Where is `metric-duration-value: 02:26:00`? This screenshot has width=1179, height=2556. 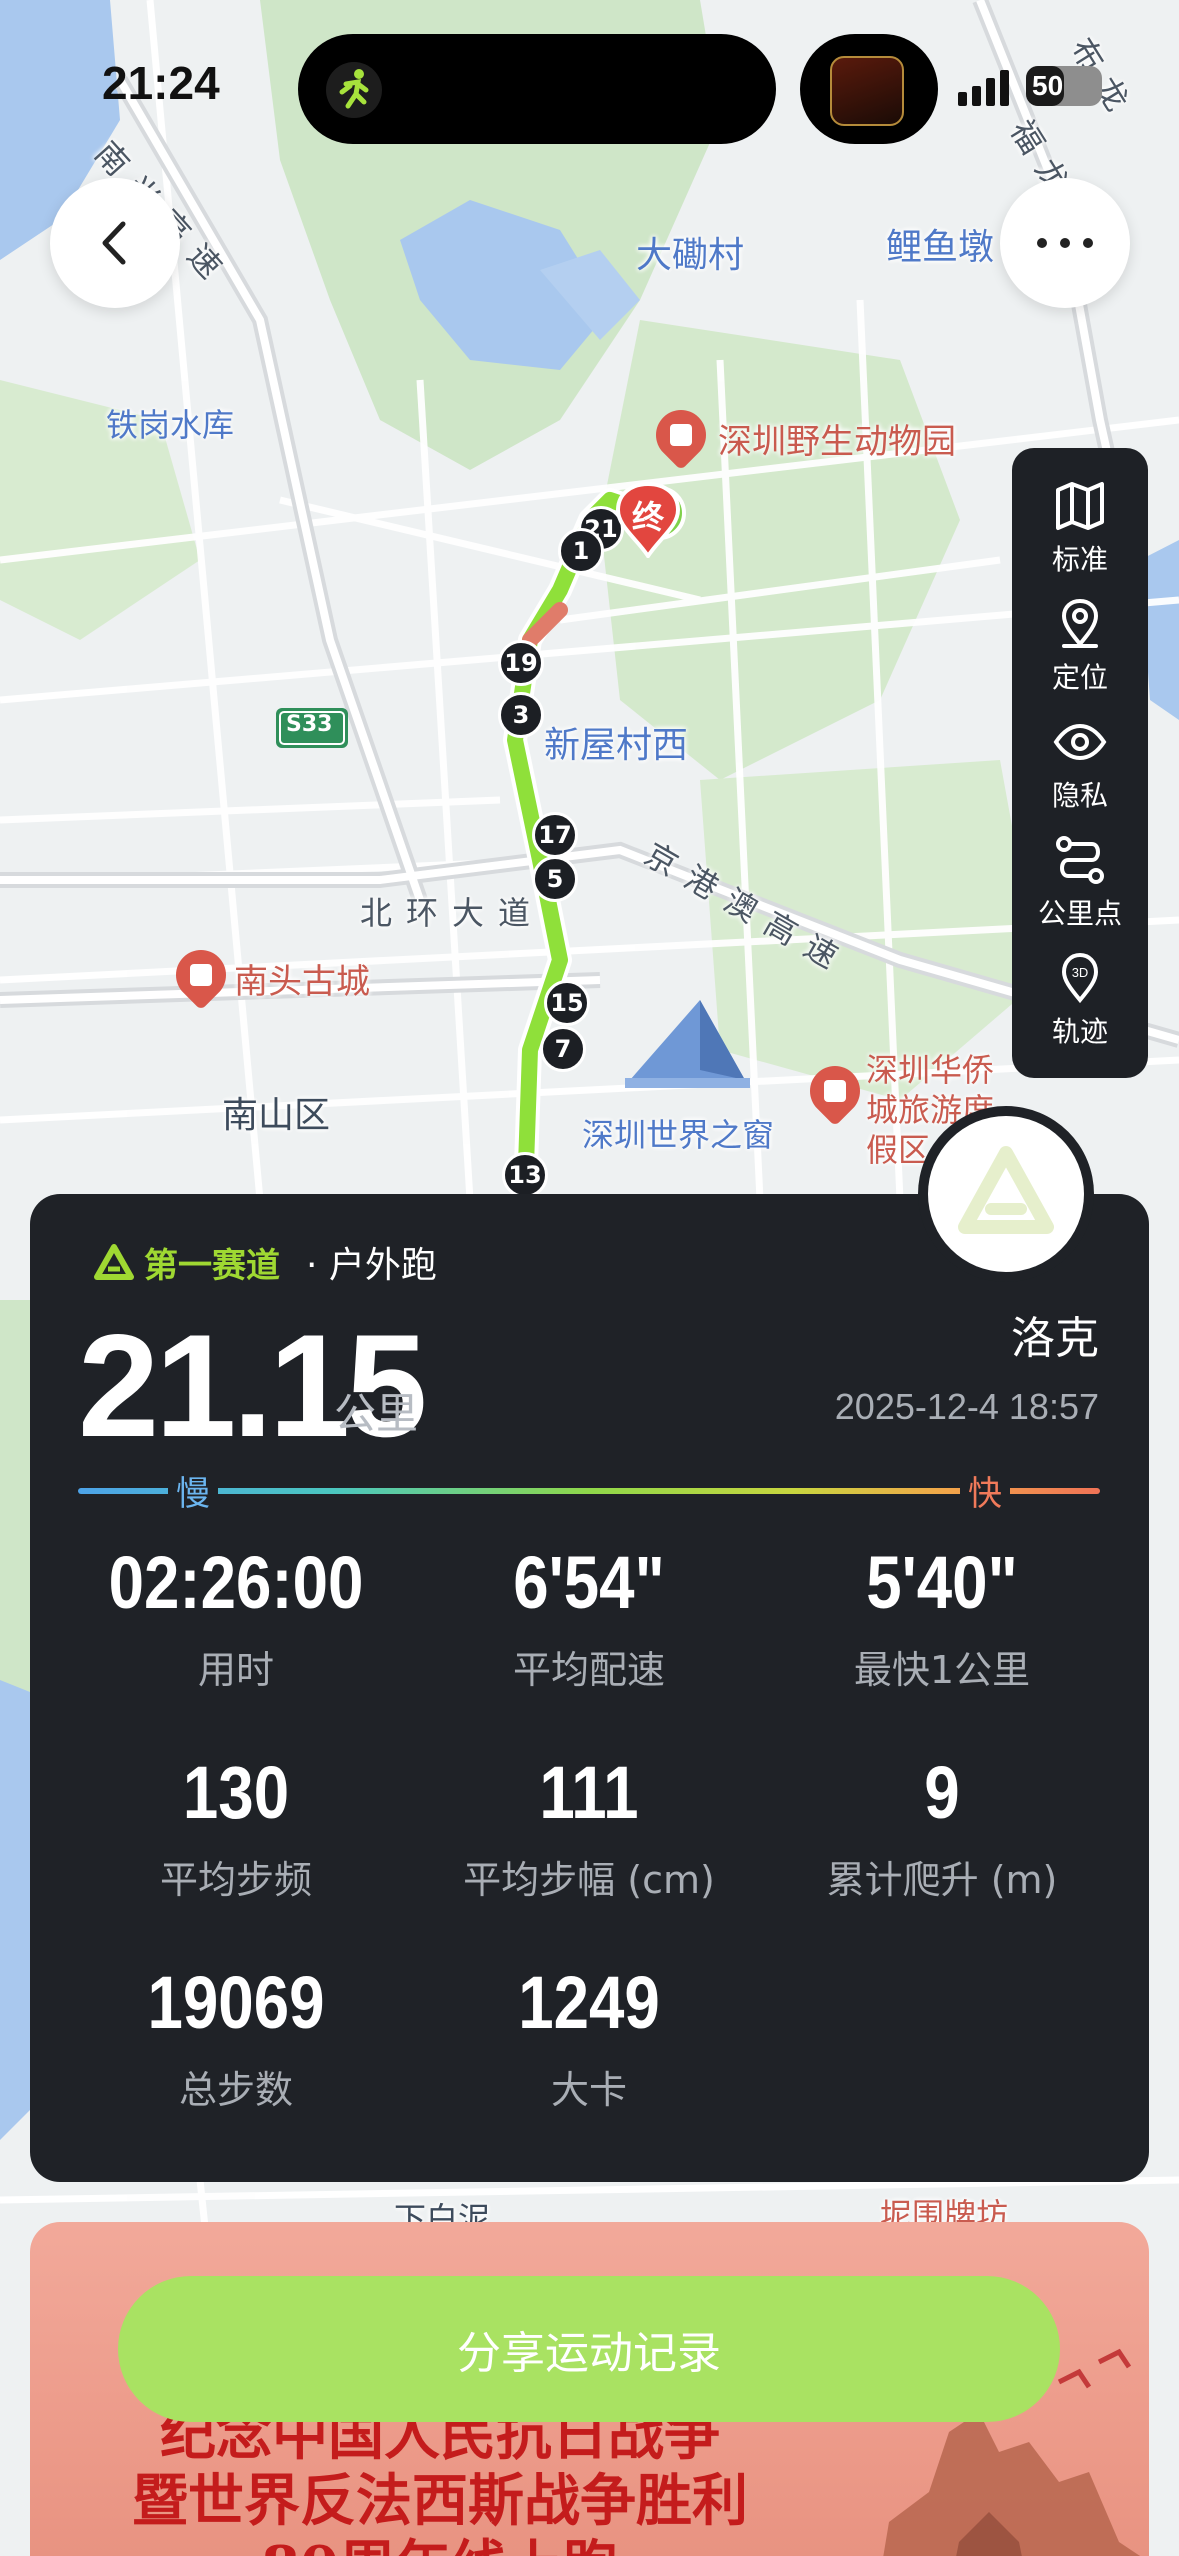
metric-duration-value: 02:26:00 is located at coordinates (236, 1582).